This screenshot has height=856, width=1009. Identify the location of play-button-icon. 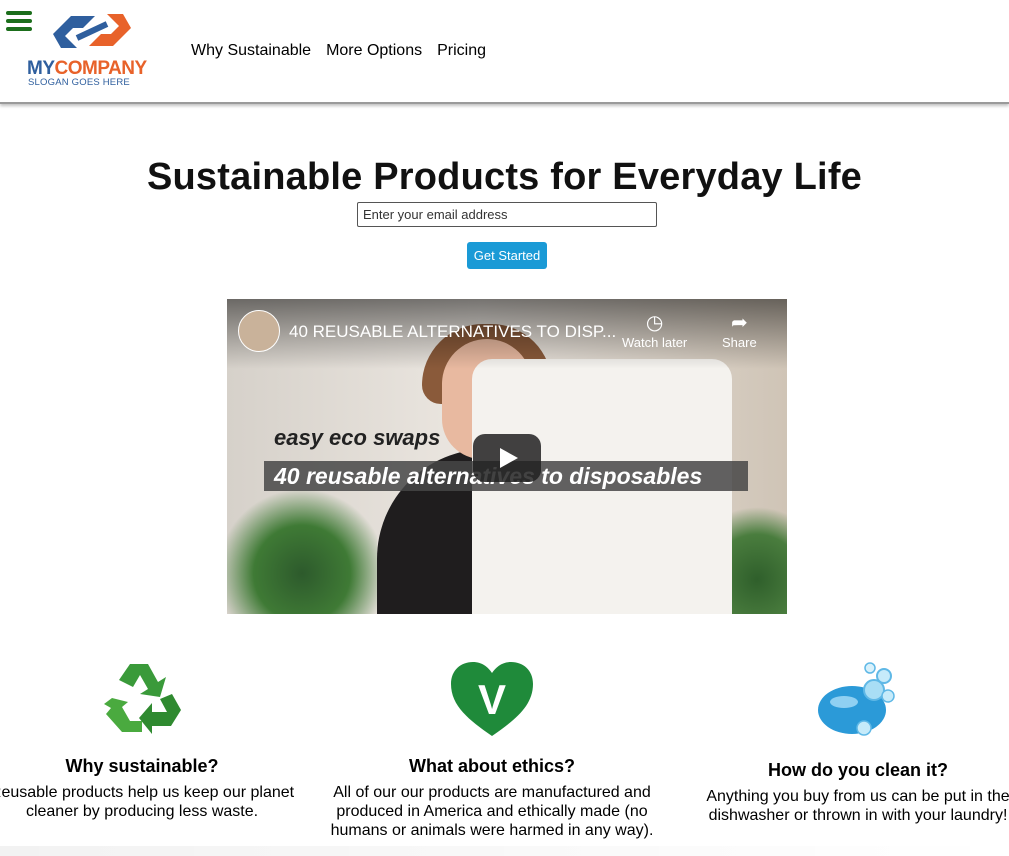
(507, 458).